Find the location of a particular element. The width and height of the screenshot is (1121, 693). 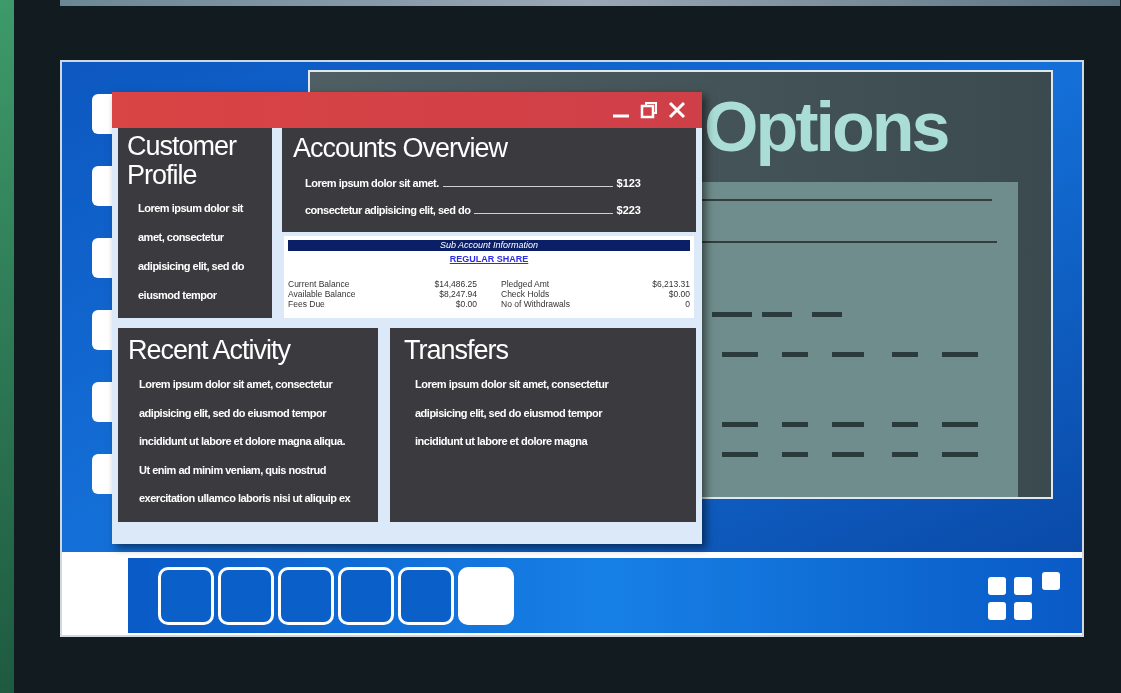

panel-text: Lorem ipsum dolor sit amet, consectetur adipisicing elit, sed do eiusmod tempor incididunt ut labore et dolore magna aliqua. Ut enim ad minim veniam, quis nostrud exercitation ullamco laboris nisi ut aliquip ex is located at coordinates (245, 441).